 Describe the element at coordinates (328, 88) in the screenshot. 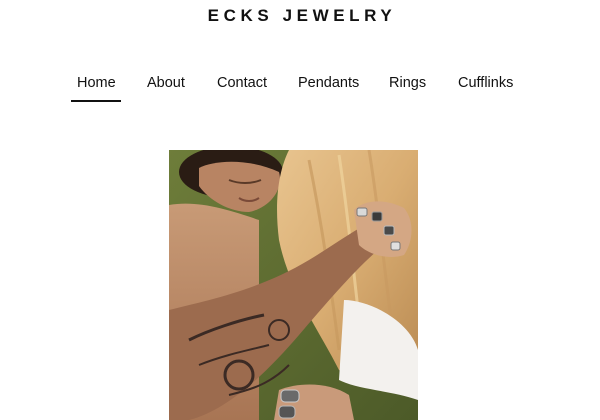

I see `nav-item-pendants: Pendants` at that location.